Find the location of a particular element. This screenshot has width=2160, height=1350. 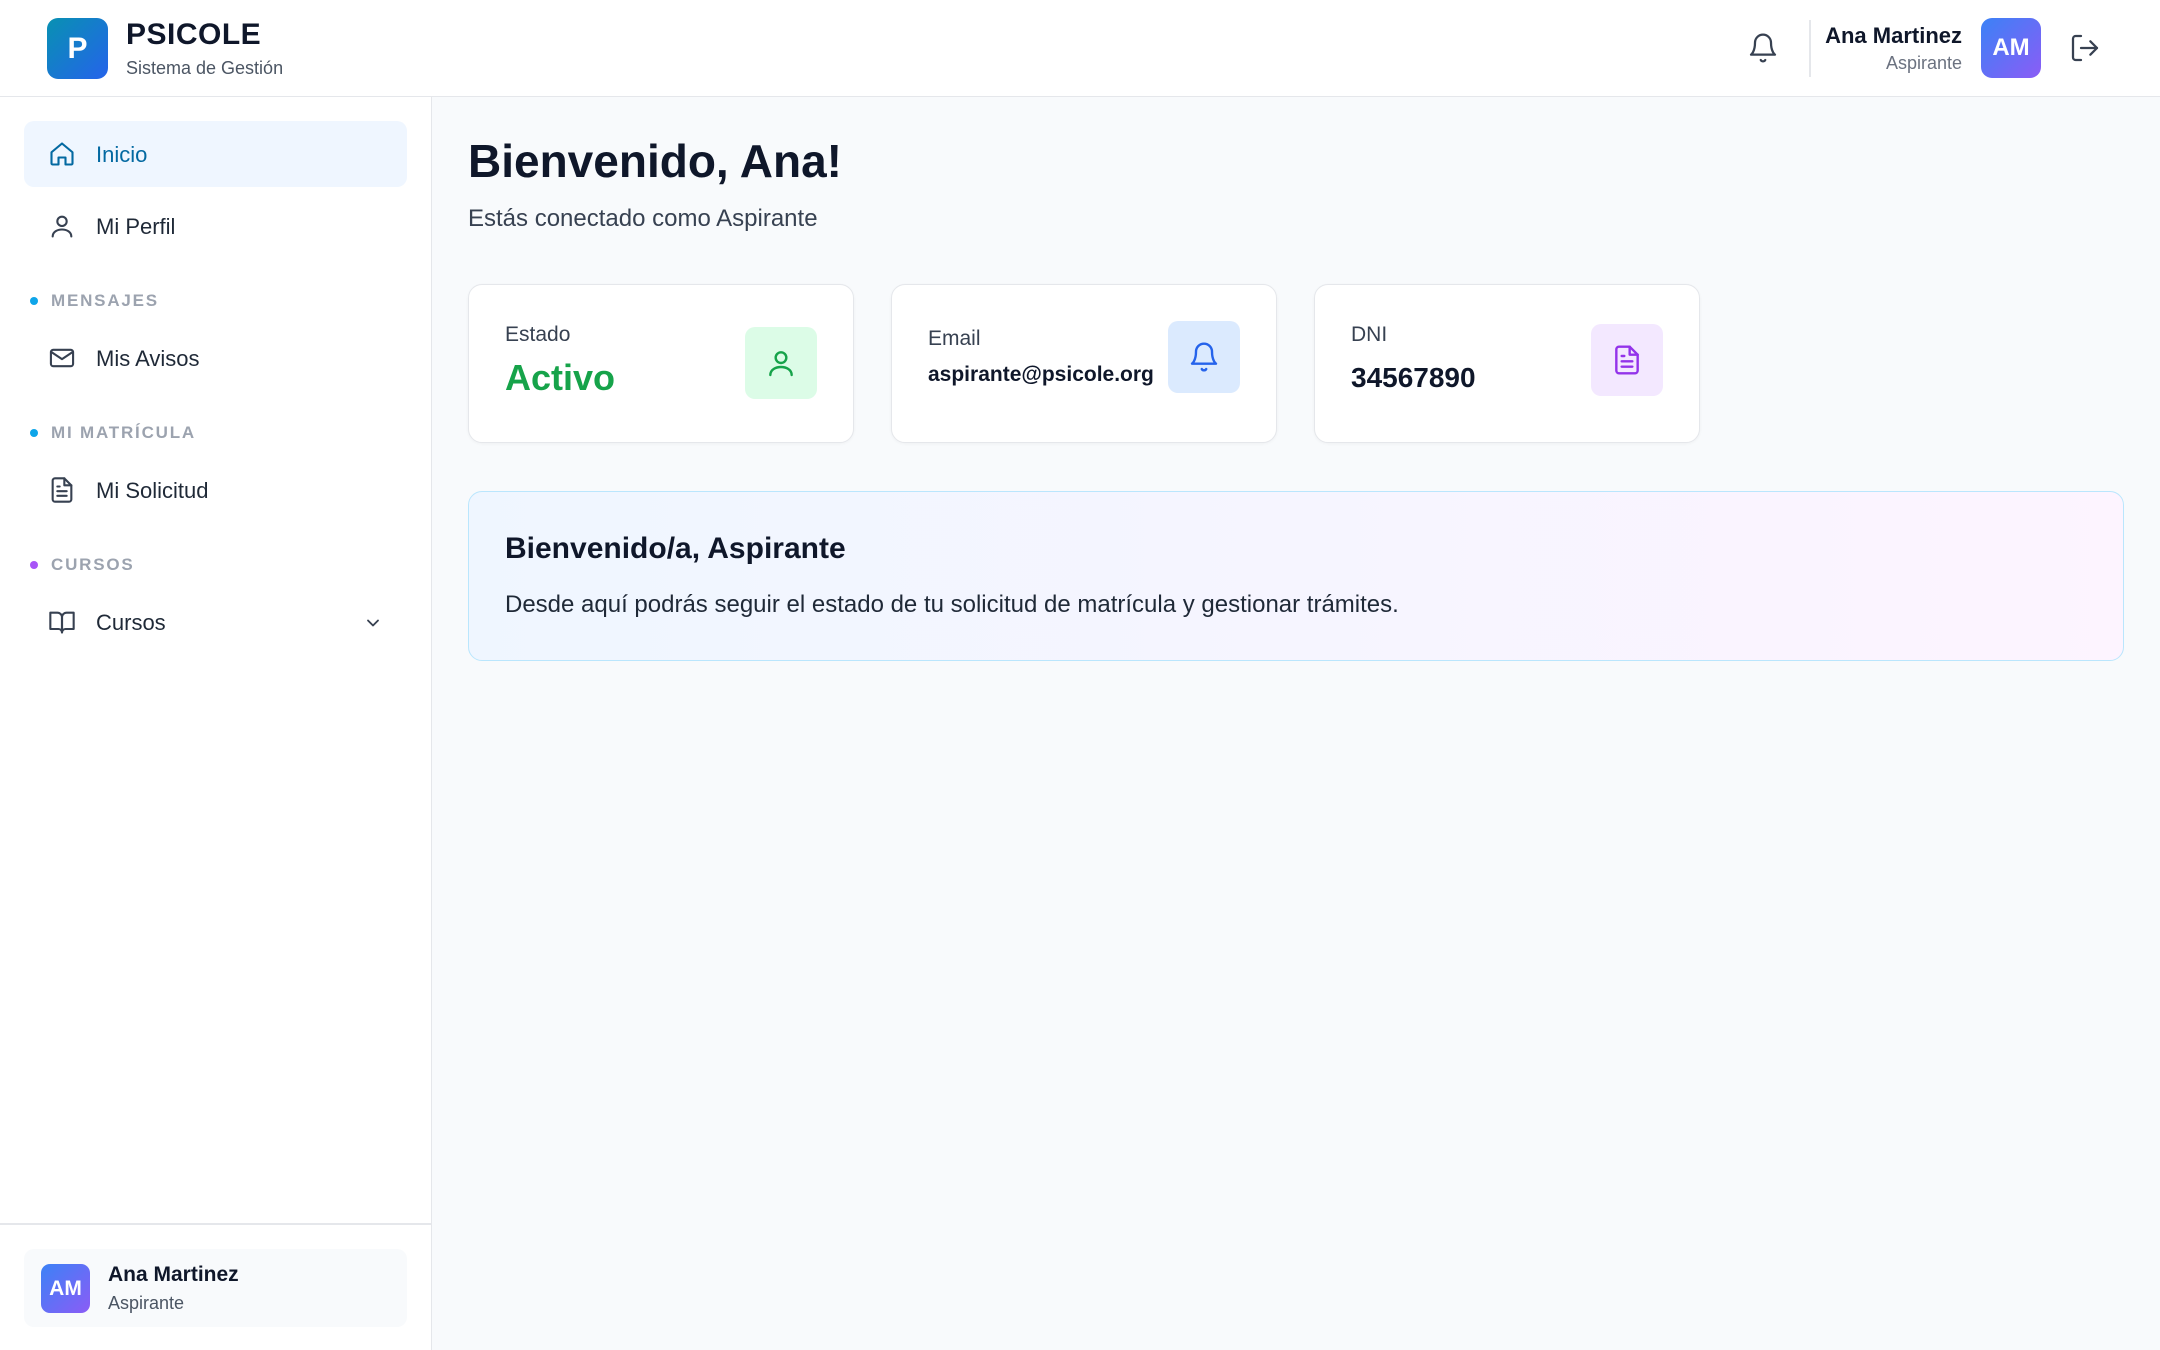

sidebar-item-mi-solicitud: Mi Solicitud is located at coordinates (215, 490).